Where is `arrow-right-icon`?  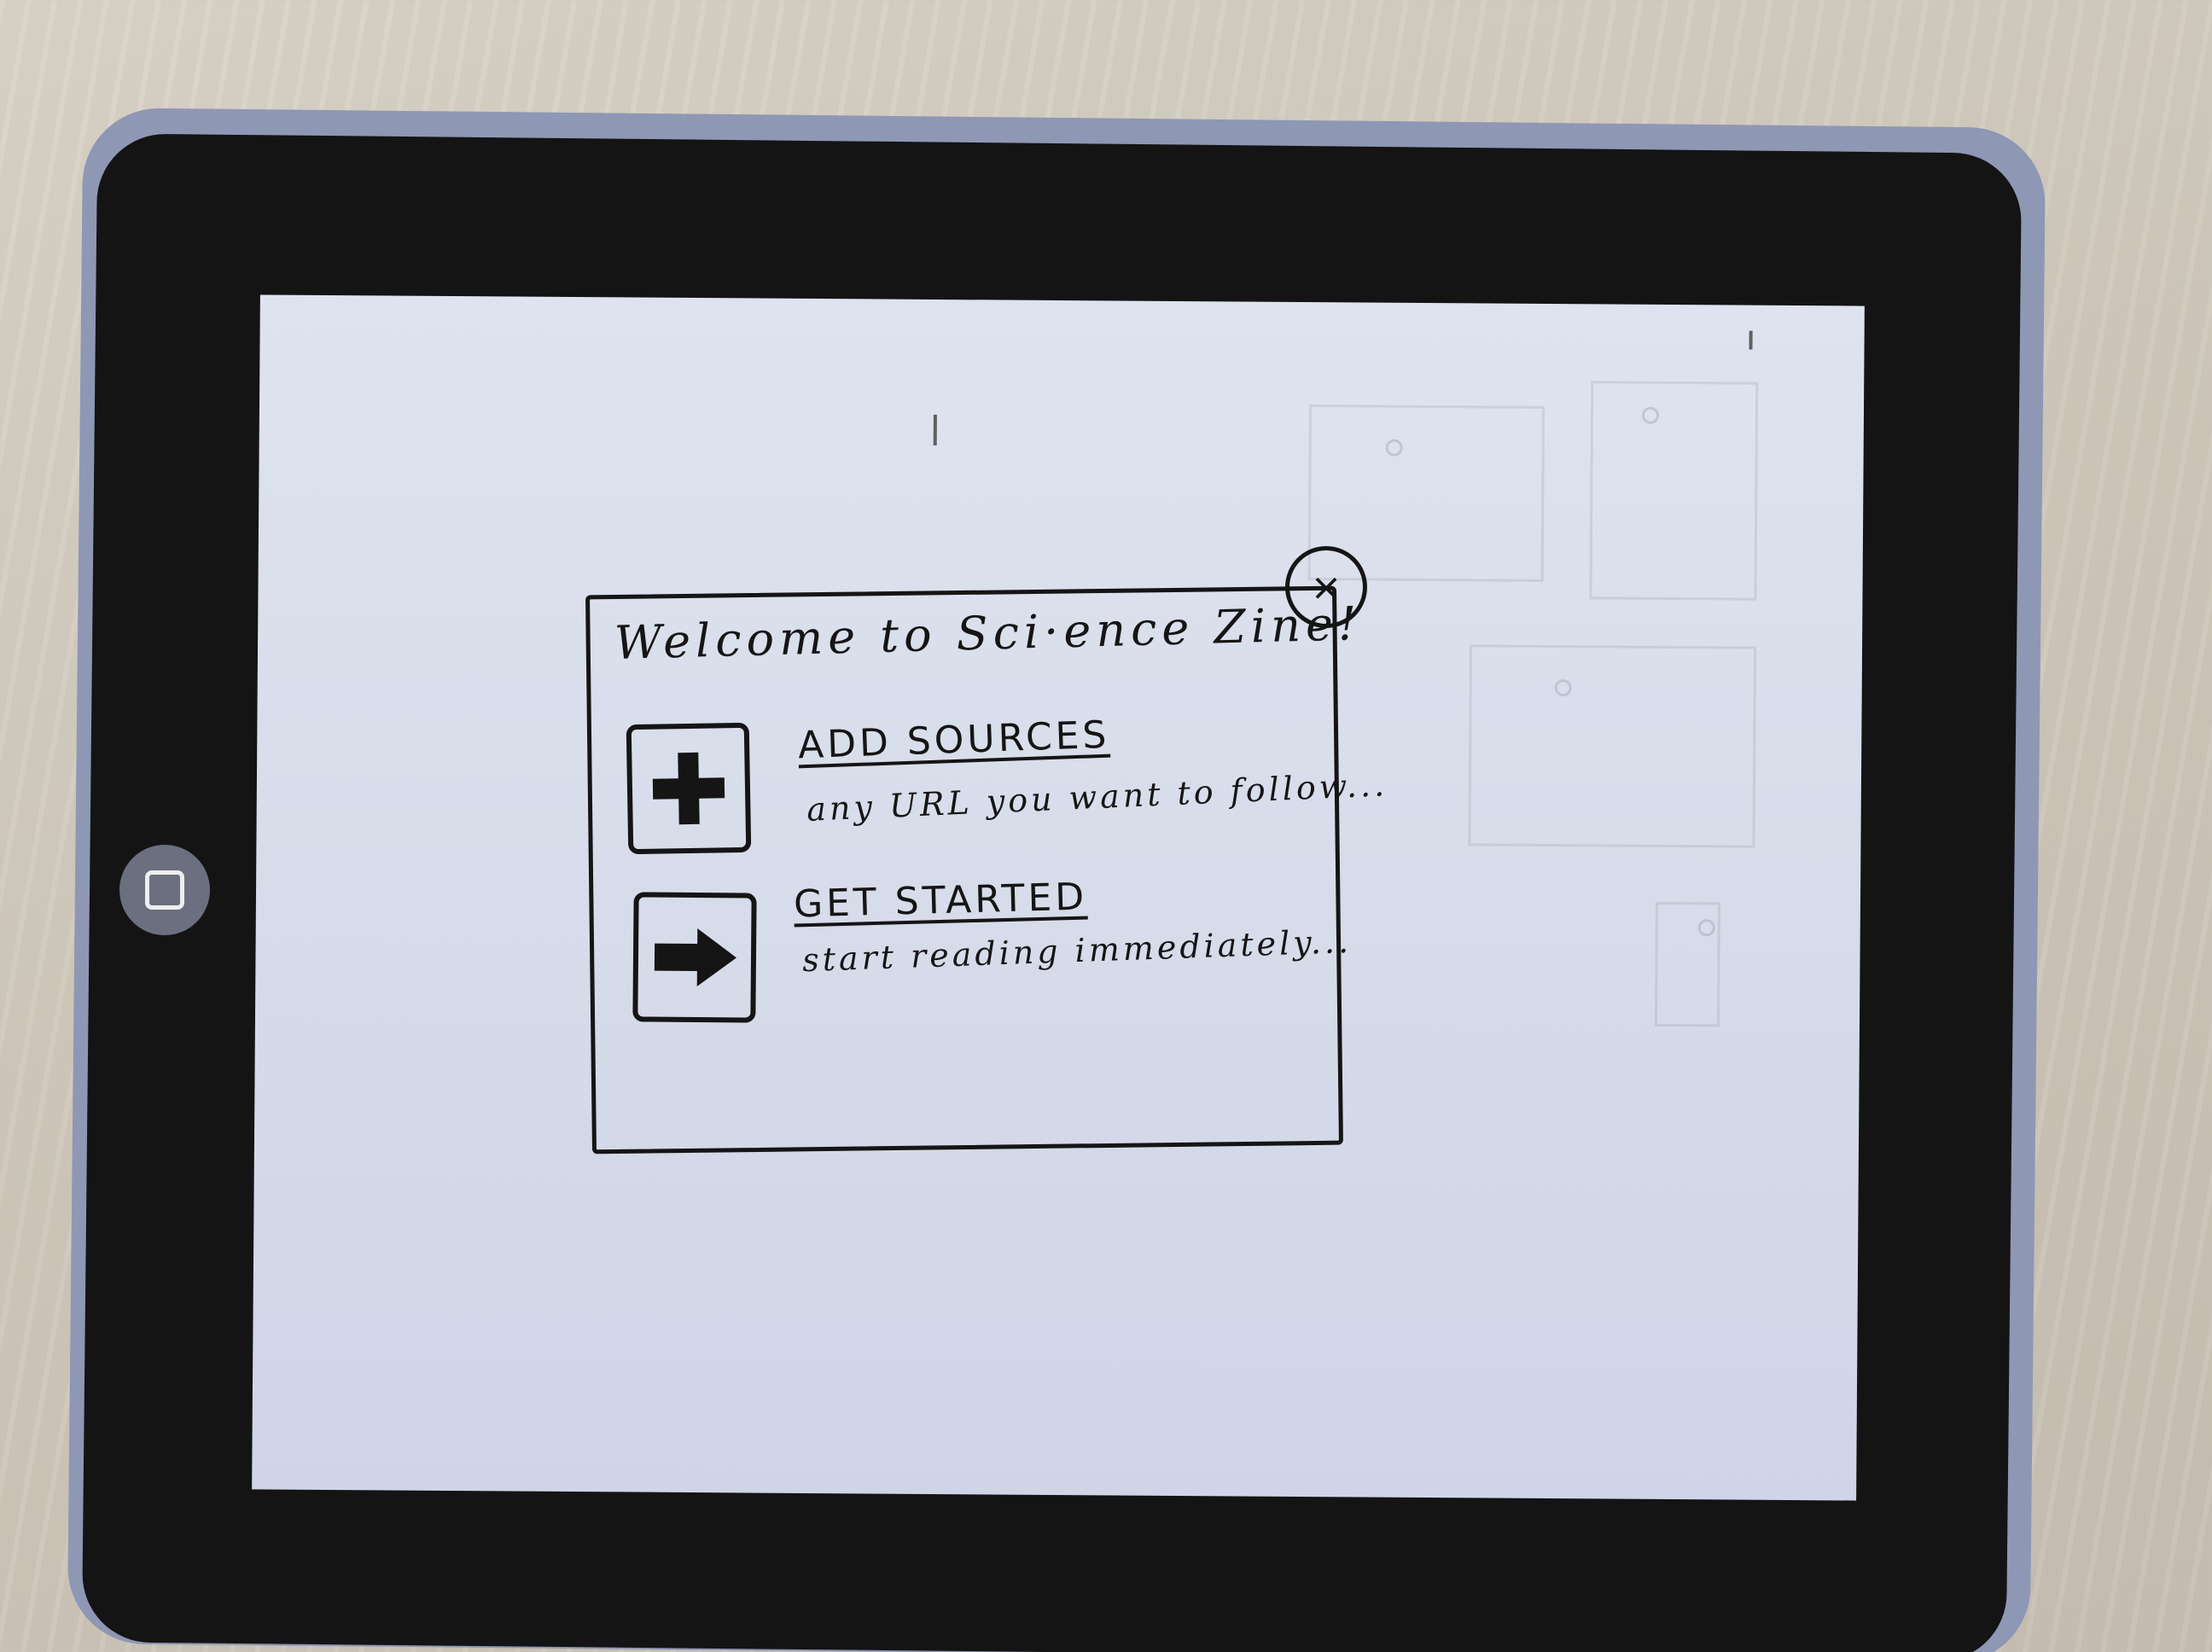 arrow-right-icon is located at coordinates (695, 958).